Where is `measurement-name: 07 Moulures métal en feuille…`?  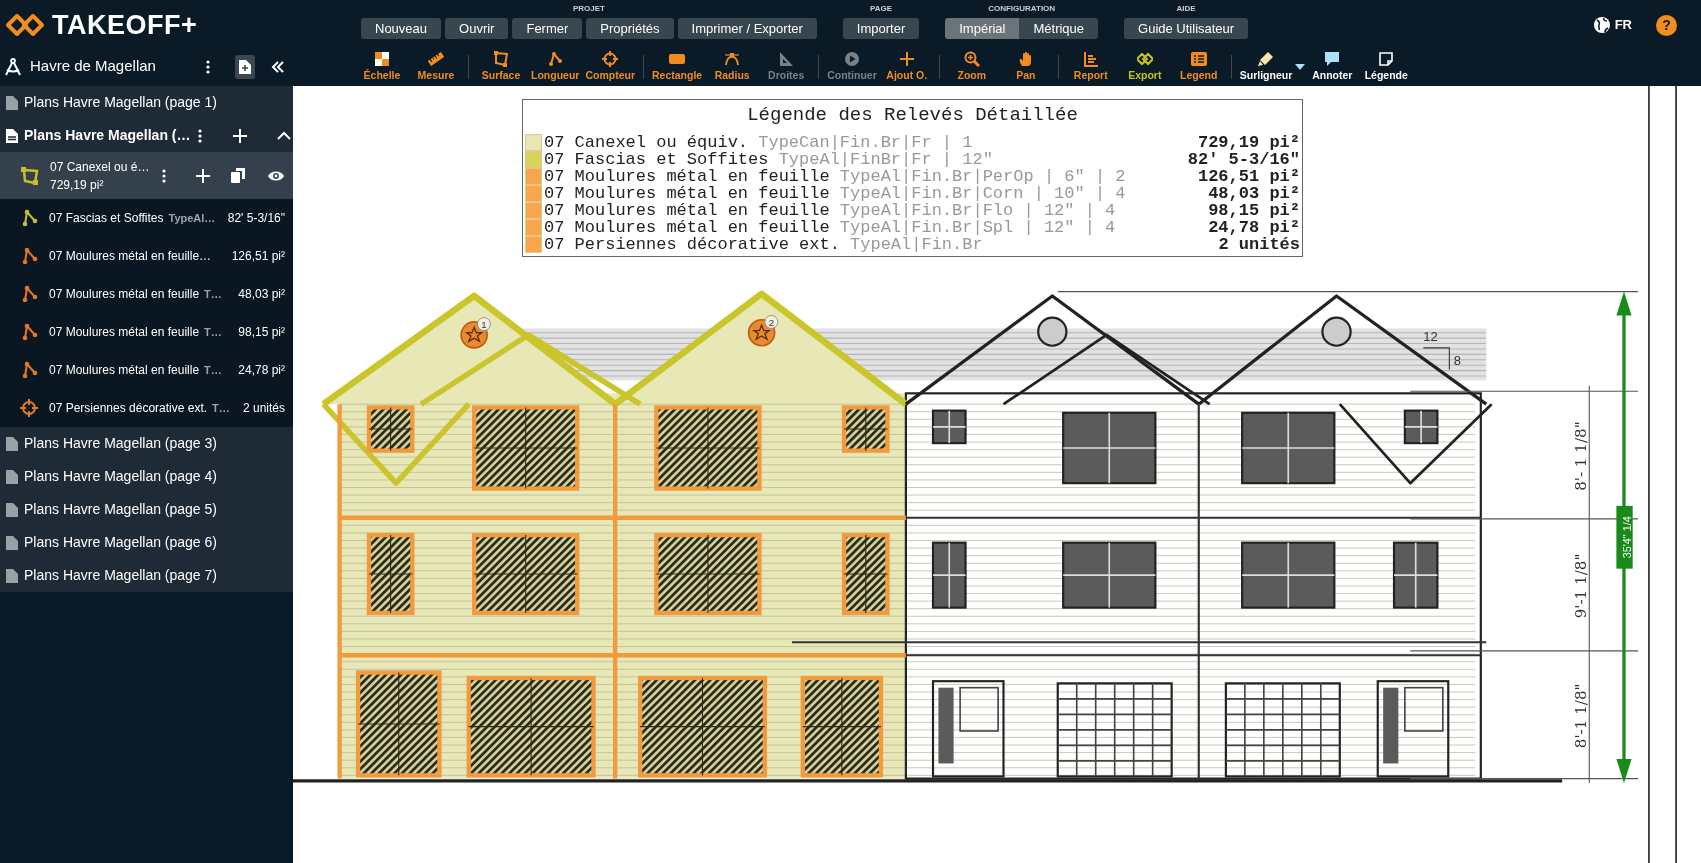 measurement-name: 07 Moulures métal en feuille… is located at coordinates (130, 256).